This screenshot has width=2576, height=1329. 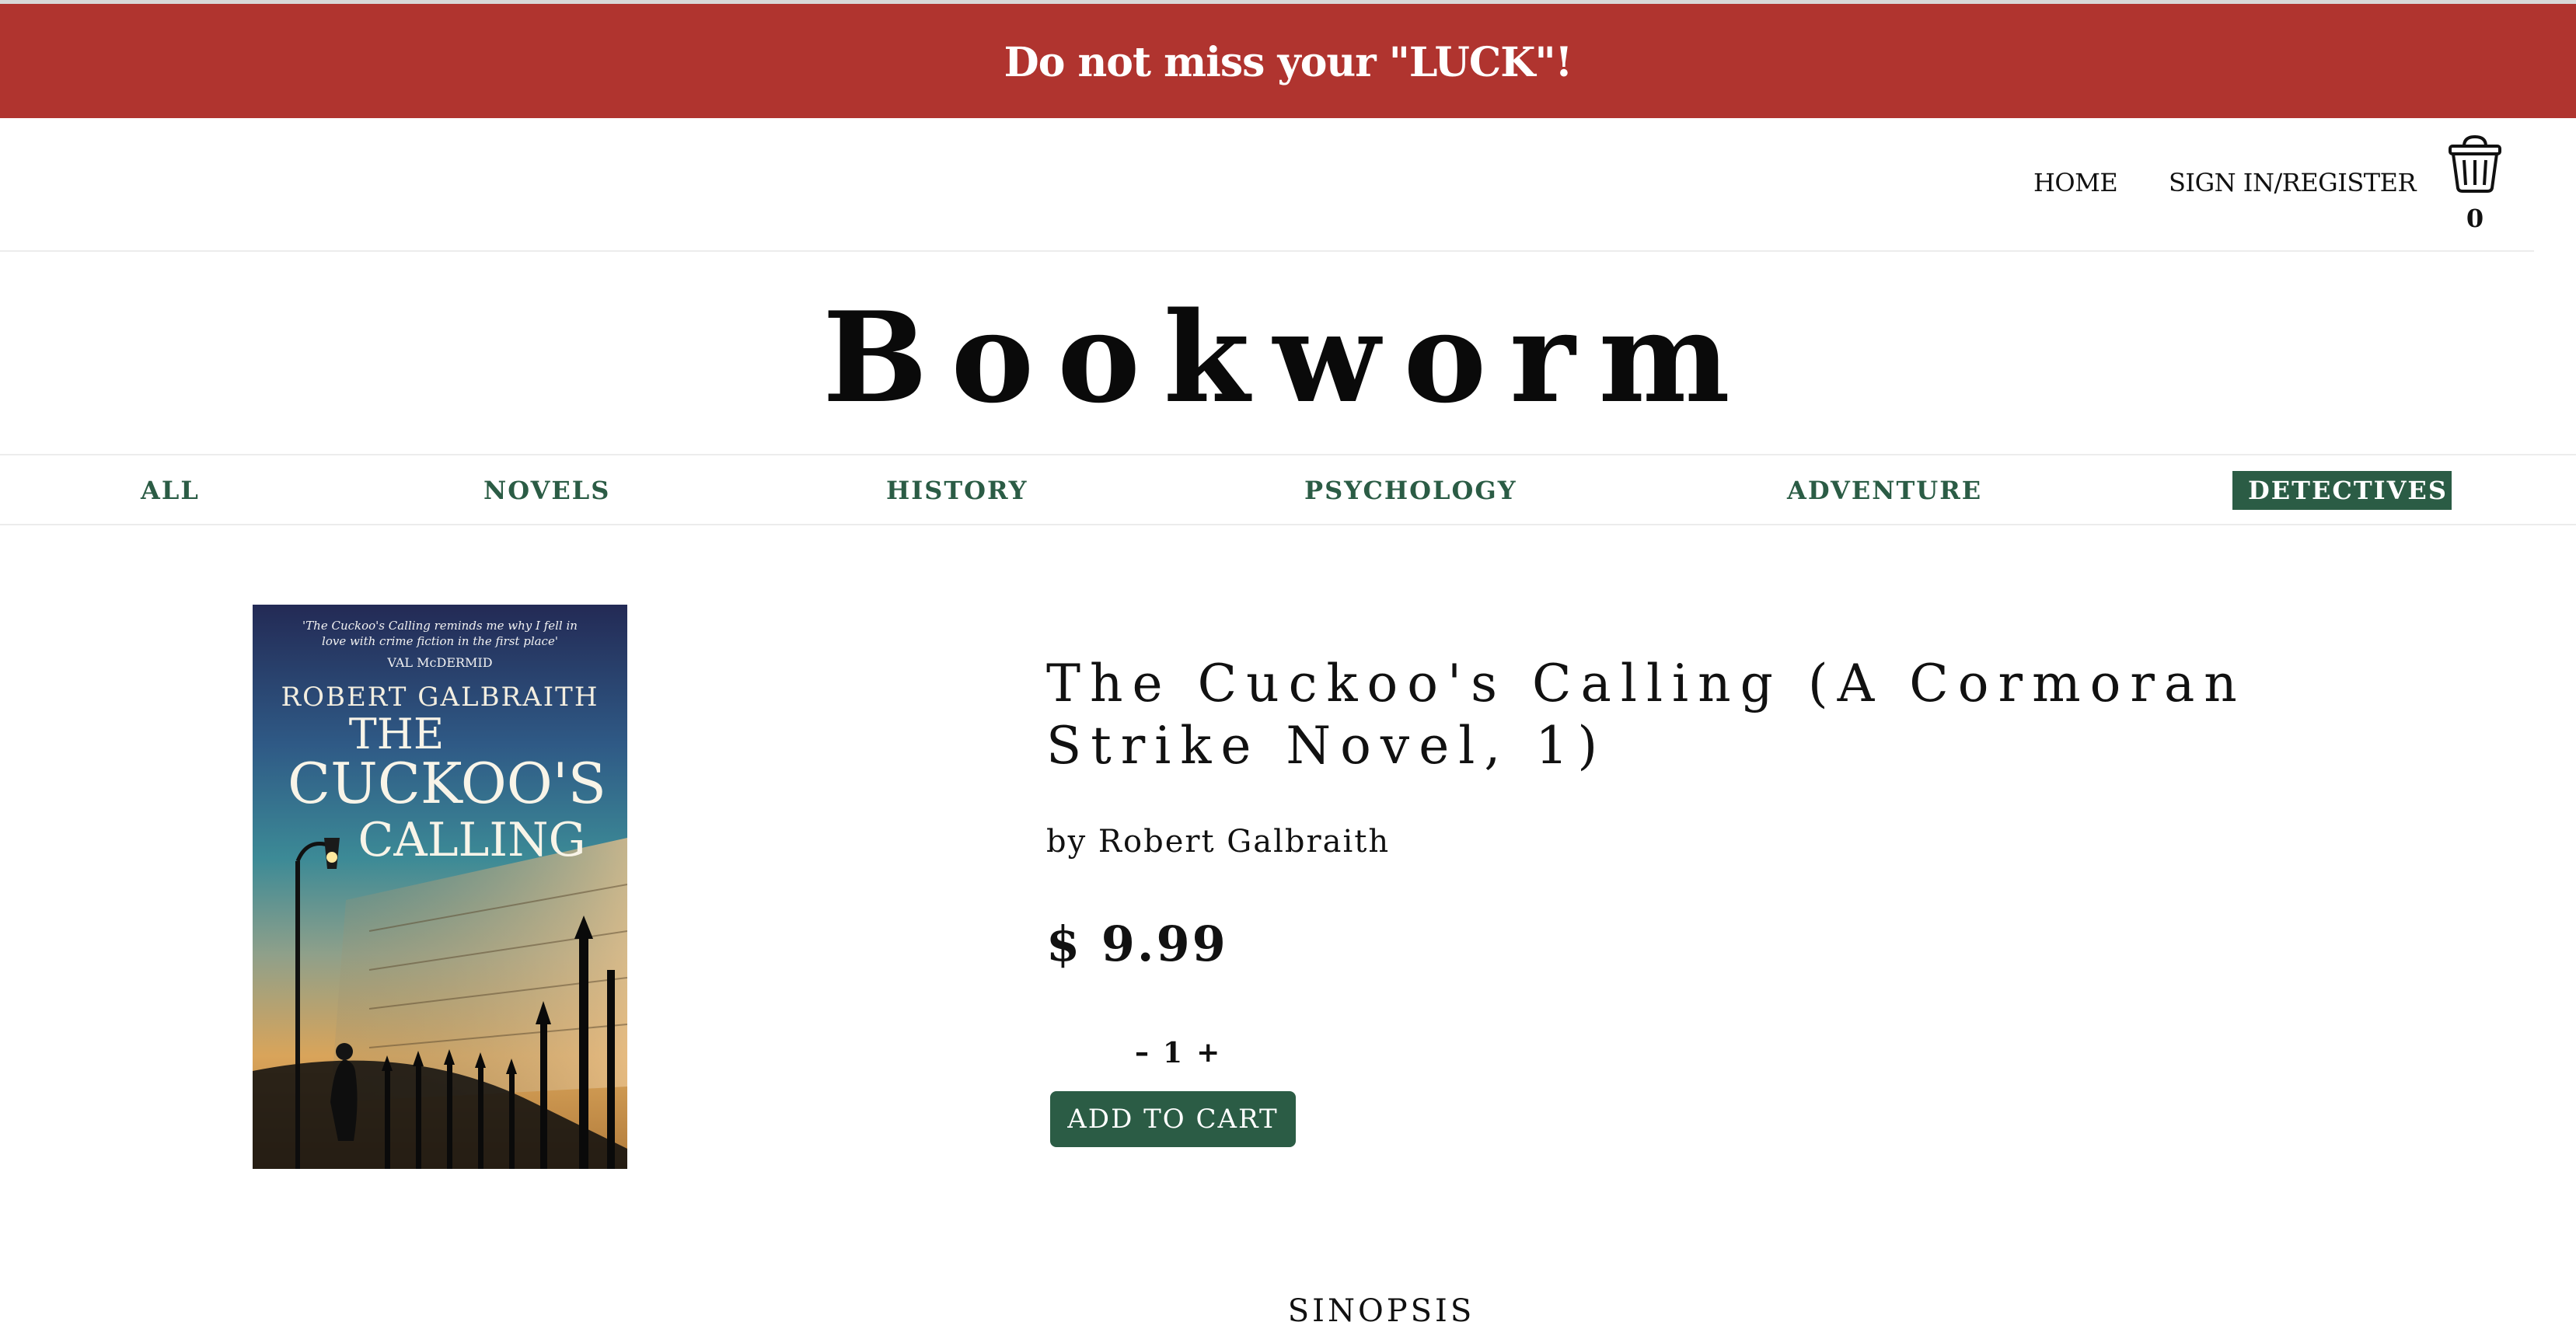 I want to click on promo-banner: Do not miss your "LUCK"!, so click(x=1288, y=59).